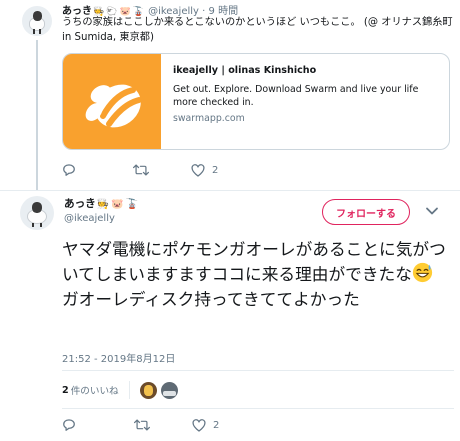  I want to click on cable-car-emoji: 🚡, so click(132, 204).